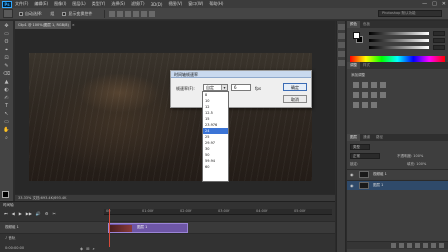  I want to click on video-track-name: 视频组 1, so click(12, 227).